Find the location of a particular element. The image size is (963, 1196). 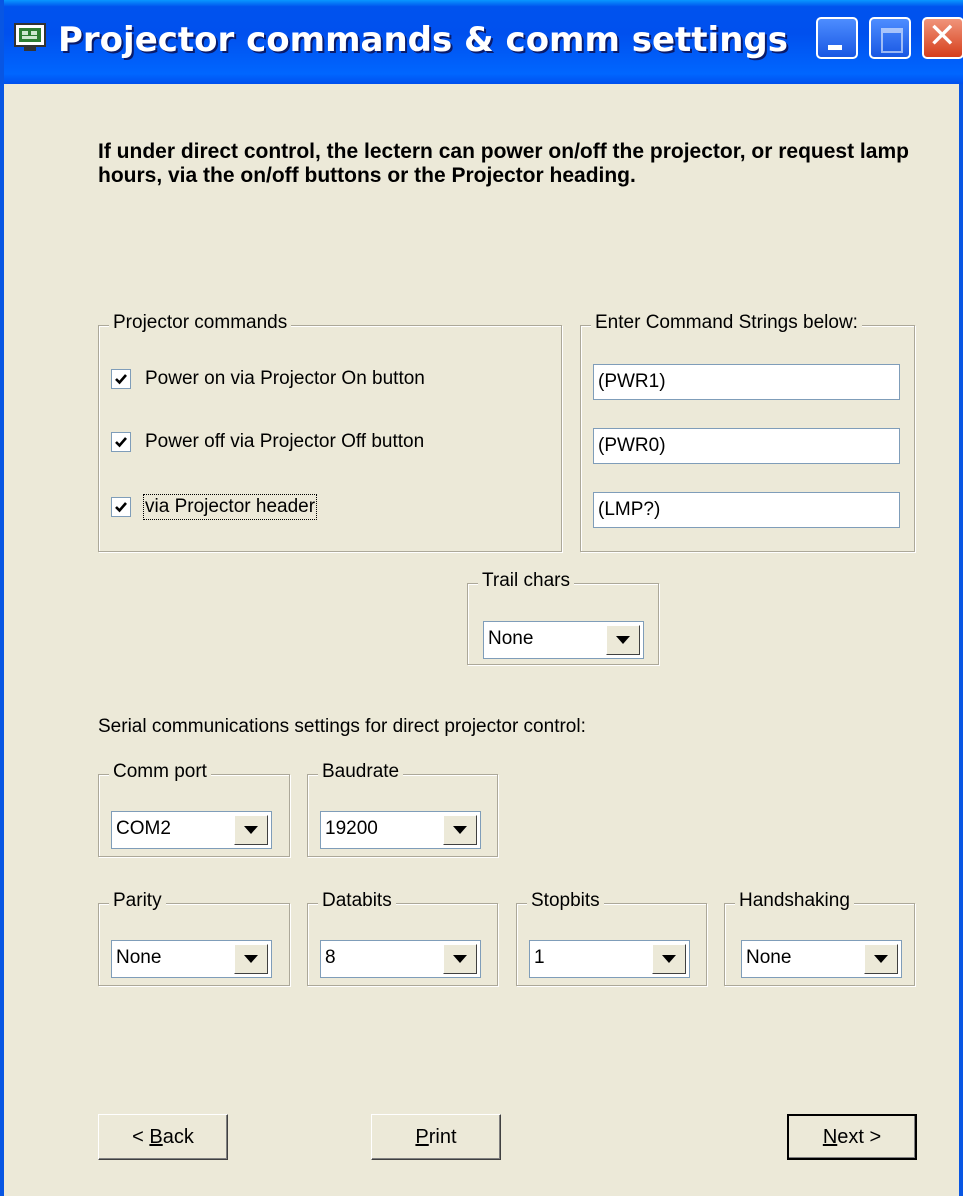

databits-legend: Databits is located at coordinates (357, 901).